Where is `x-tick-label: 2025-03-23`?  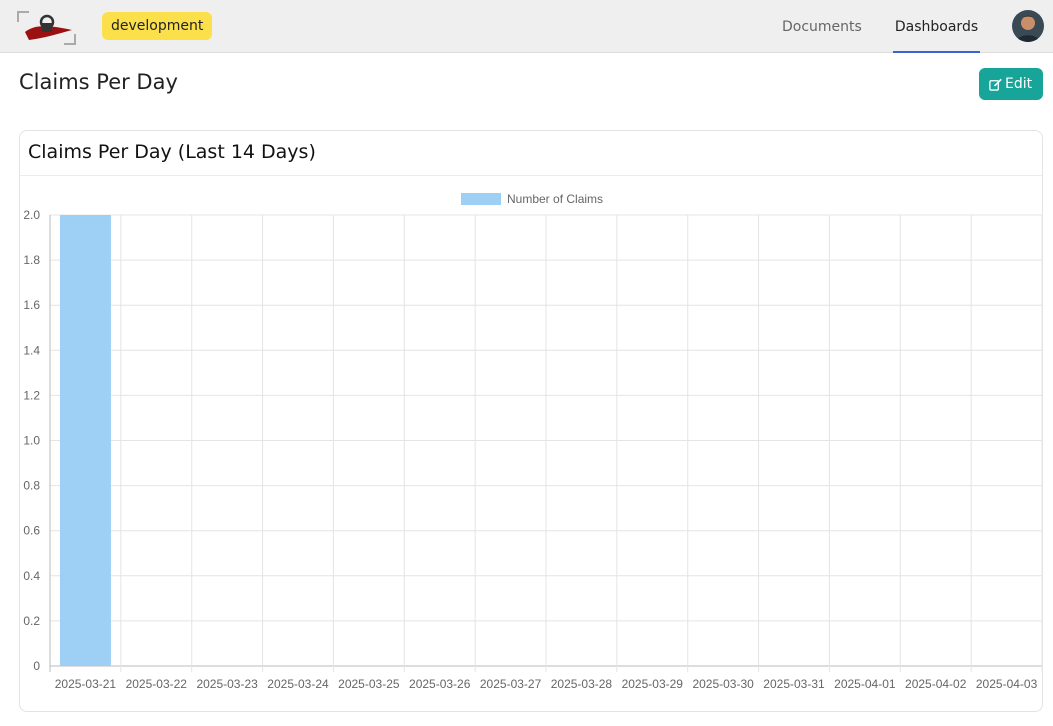 x-tick-label: 2025-03-23 is located at coordinates (227, 684).